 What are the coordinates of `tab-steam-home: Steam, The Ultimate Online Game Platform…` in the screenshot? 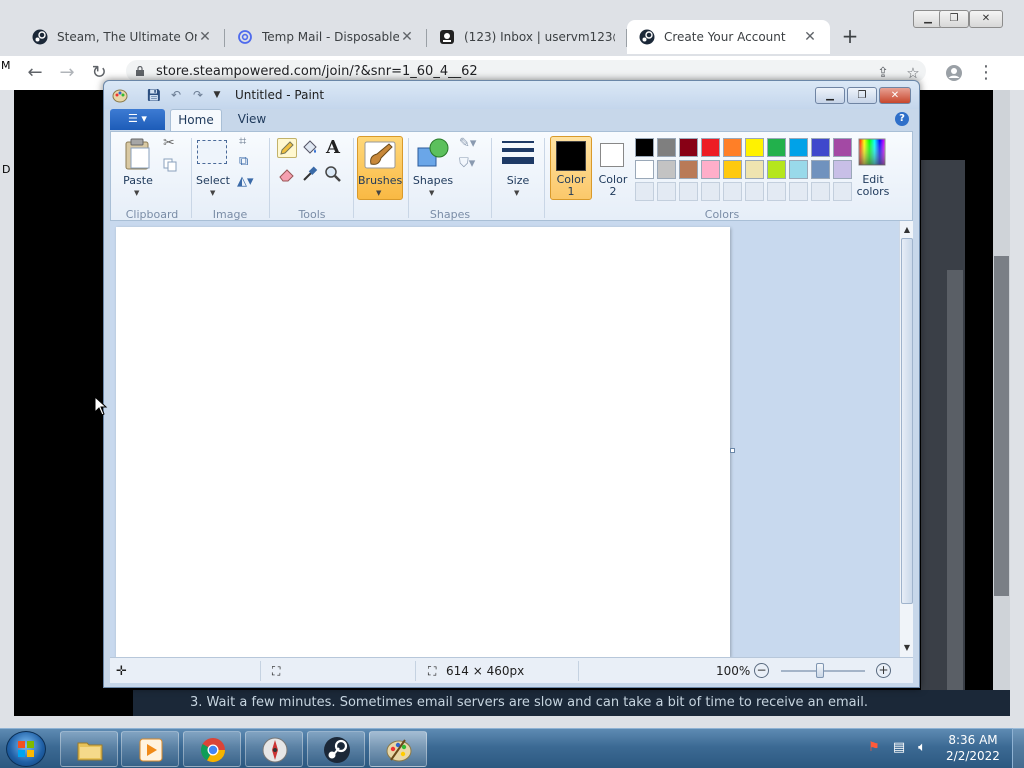 It's located at (122, 37).